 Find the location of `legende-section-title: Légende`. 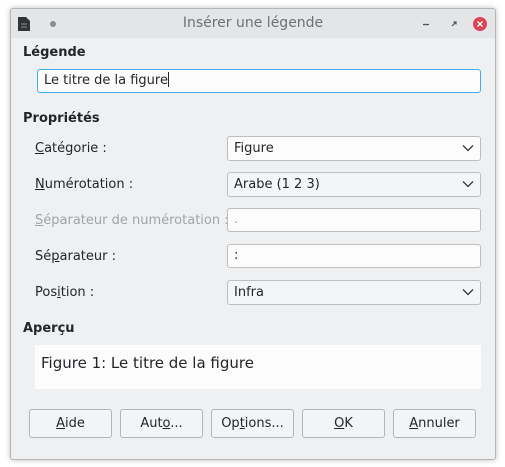

legende-section-title: Légende is located at coordinates (54, 52).